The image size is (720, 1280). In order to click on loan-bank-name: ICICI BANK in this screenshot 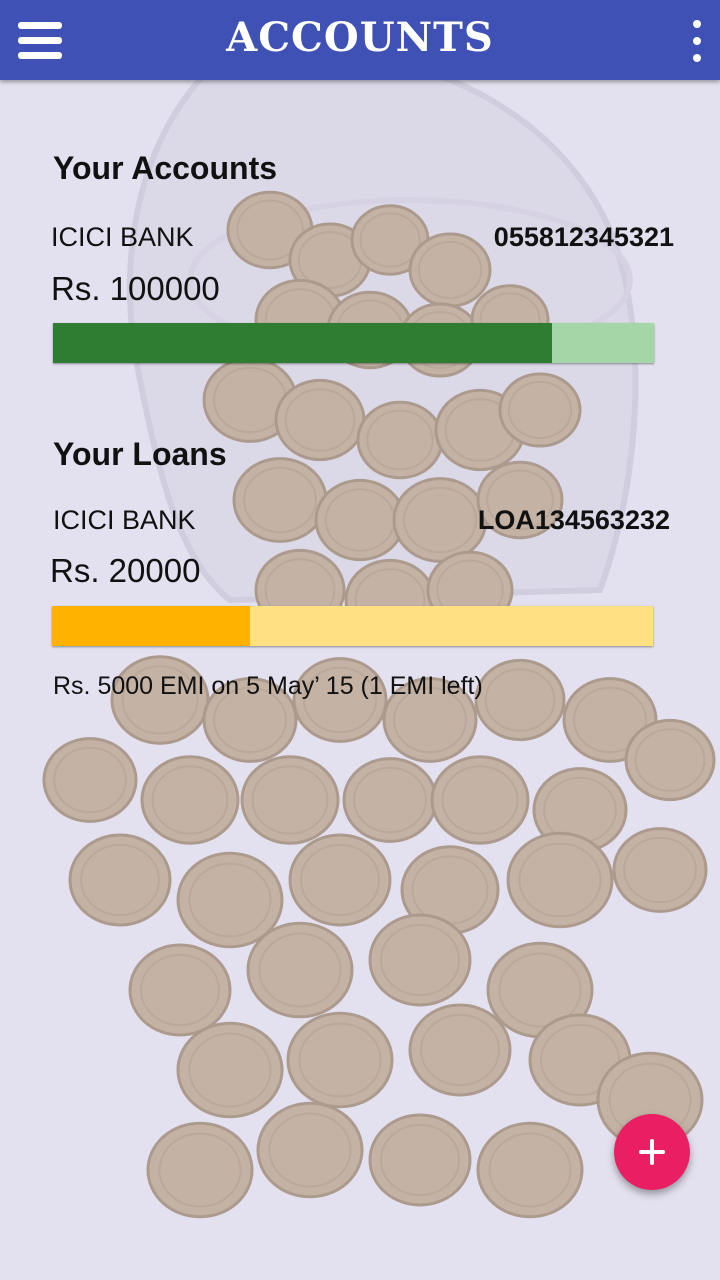, I will do `click(124, 520)`.